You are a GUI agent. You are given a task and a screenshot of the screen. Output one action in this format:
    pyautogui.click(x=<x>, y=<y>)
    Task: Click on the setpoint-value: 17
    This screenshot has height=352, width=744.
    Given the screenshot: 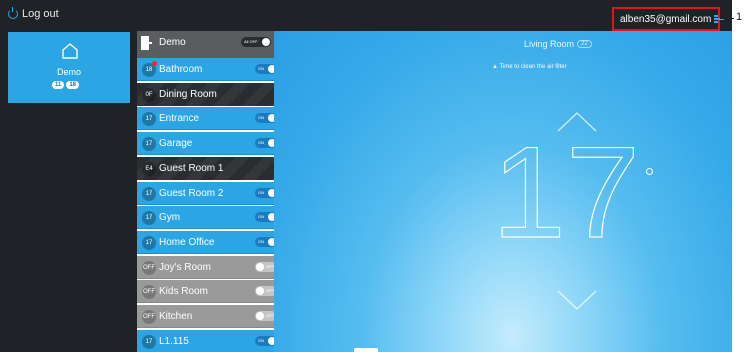 What is the action you would take?
    pyautogui.click(x=566, y=189)
    